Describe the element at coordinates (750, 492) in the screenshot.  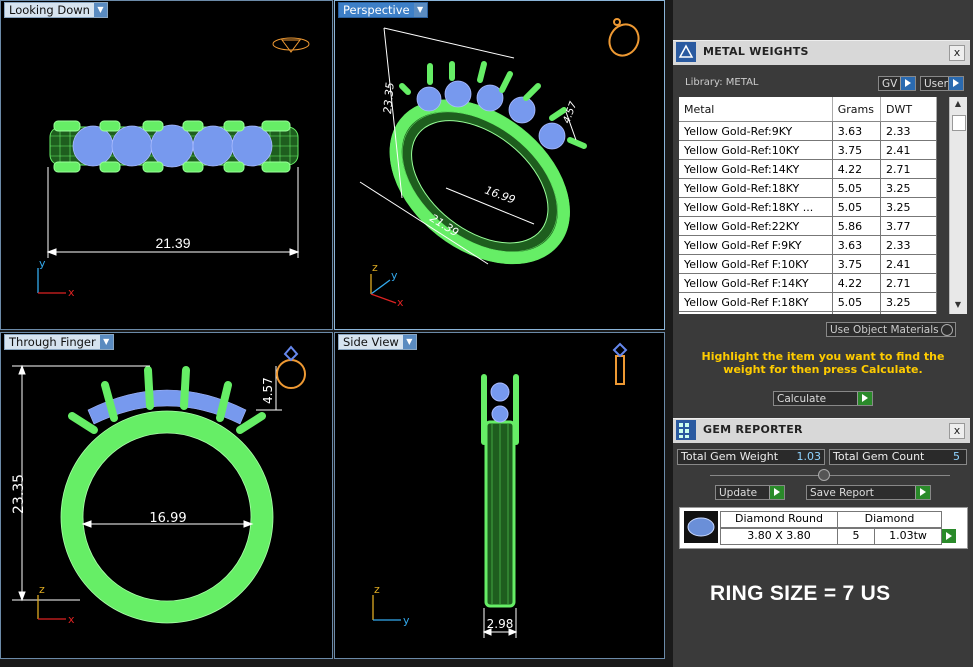
I see `update-button: Update` at that location.